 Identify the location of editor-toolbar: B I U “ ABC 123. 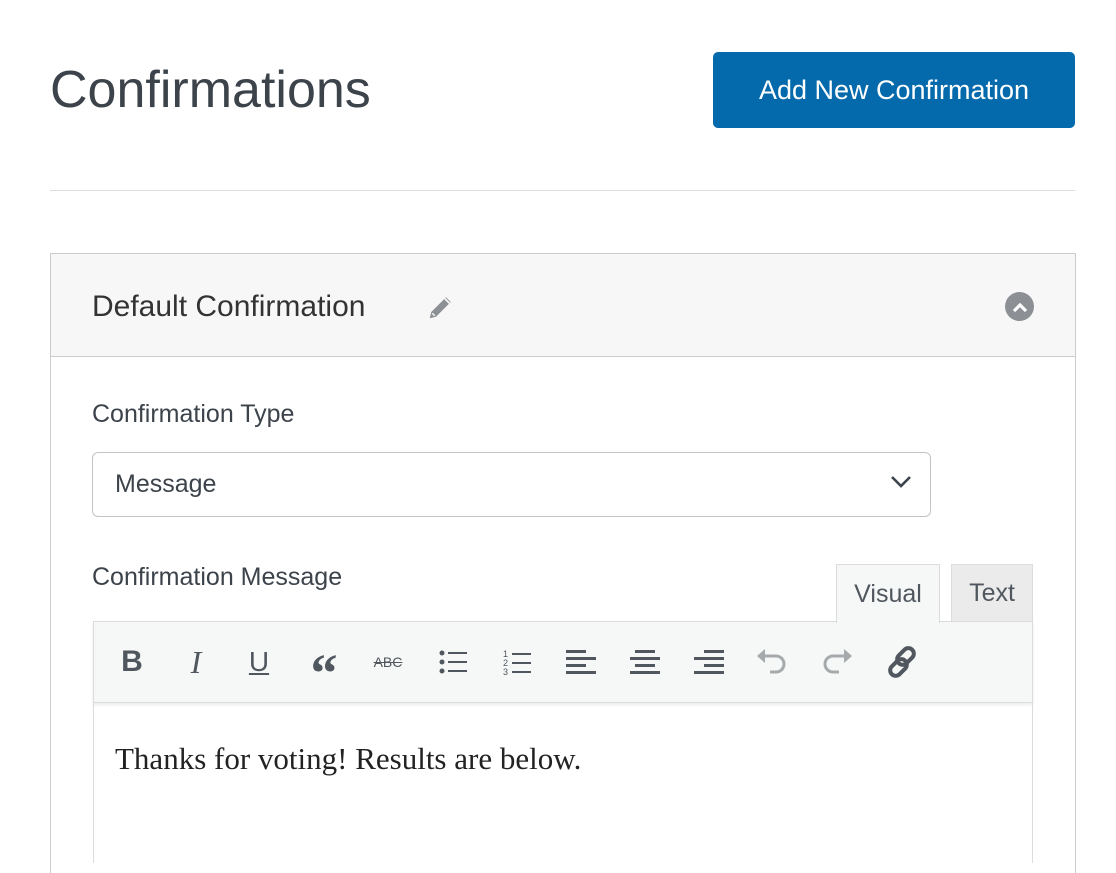
(563, 662).